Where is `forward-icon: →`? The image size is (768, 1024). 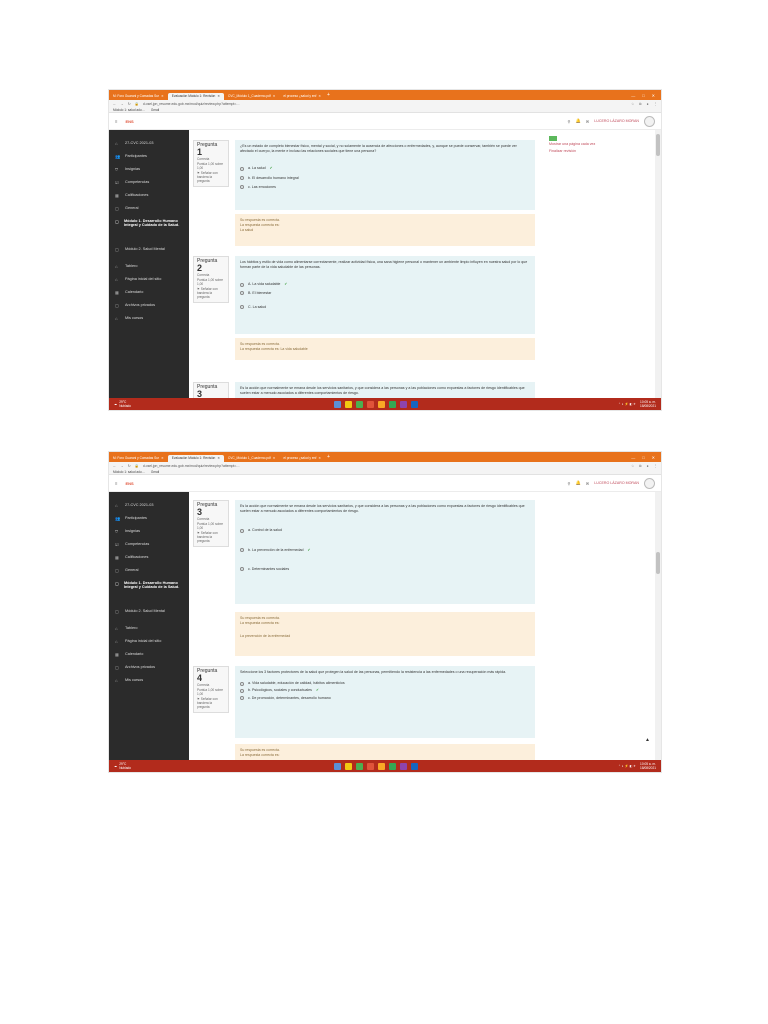
forward-icon: → is located at coordinates (121, 466).